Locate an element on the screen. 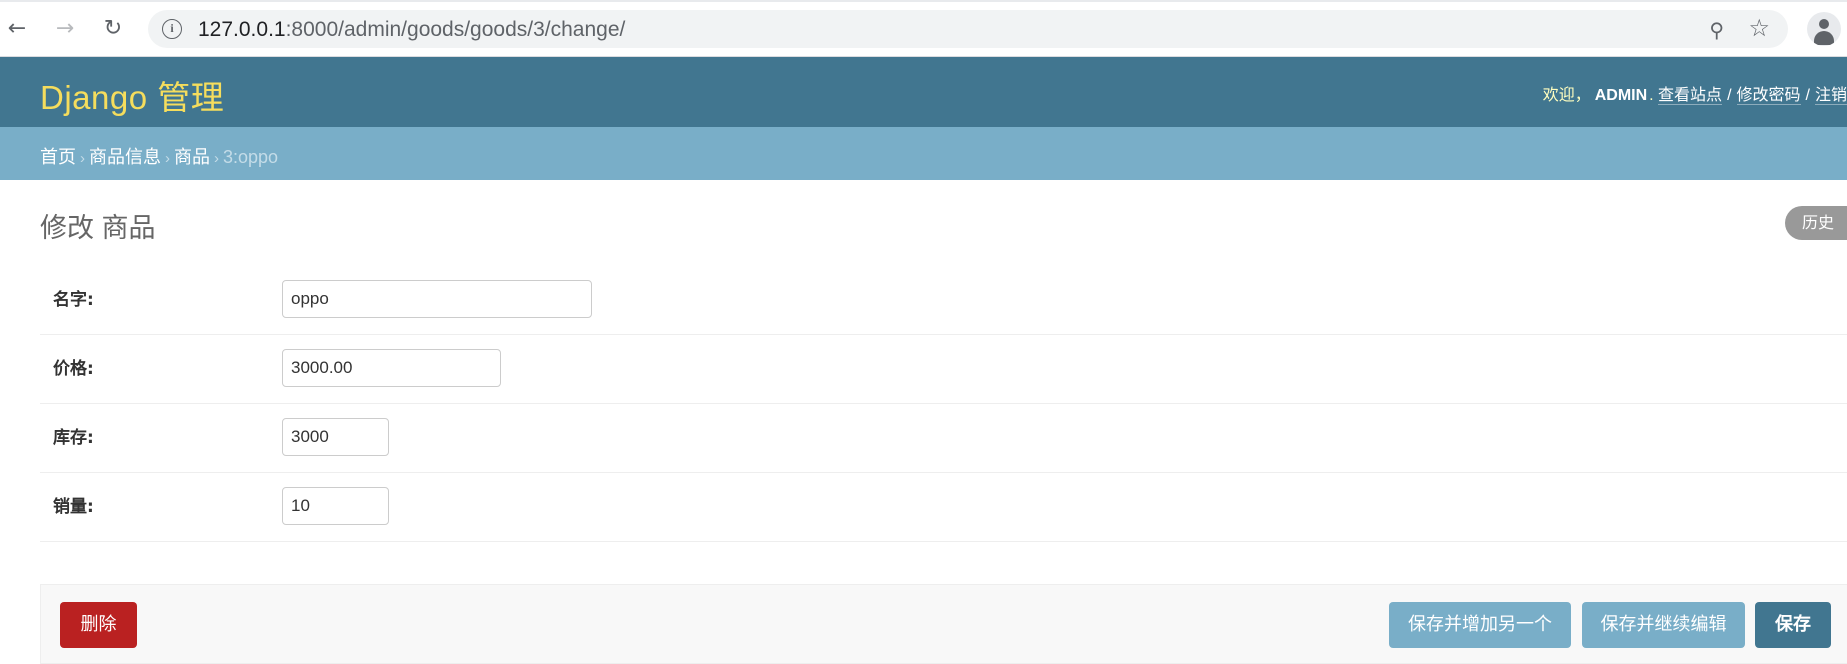 This screenshot has height=664, width=1847. site-brand: Django 管理 is located at coordinates (132, 95).